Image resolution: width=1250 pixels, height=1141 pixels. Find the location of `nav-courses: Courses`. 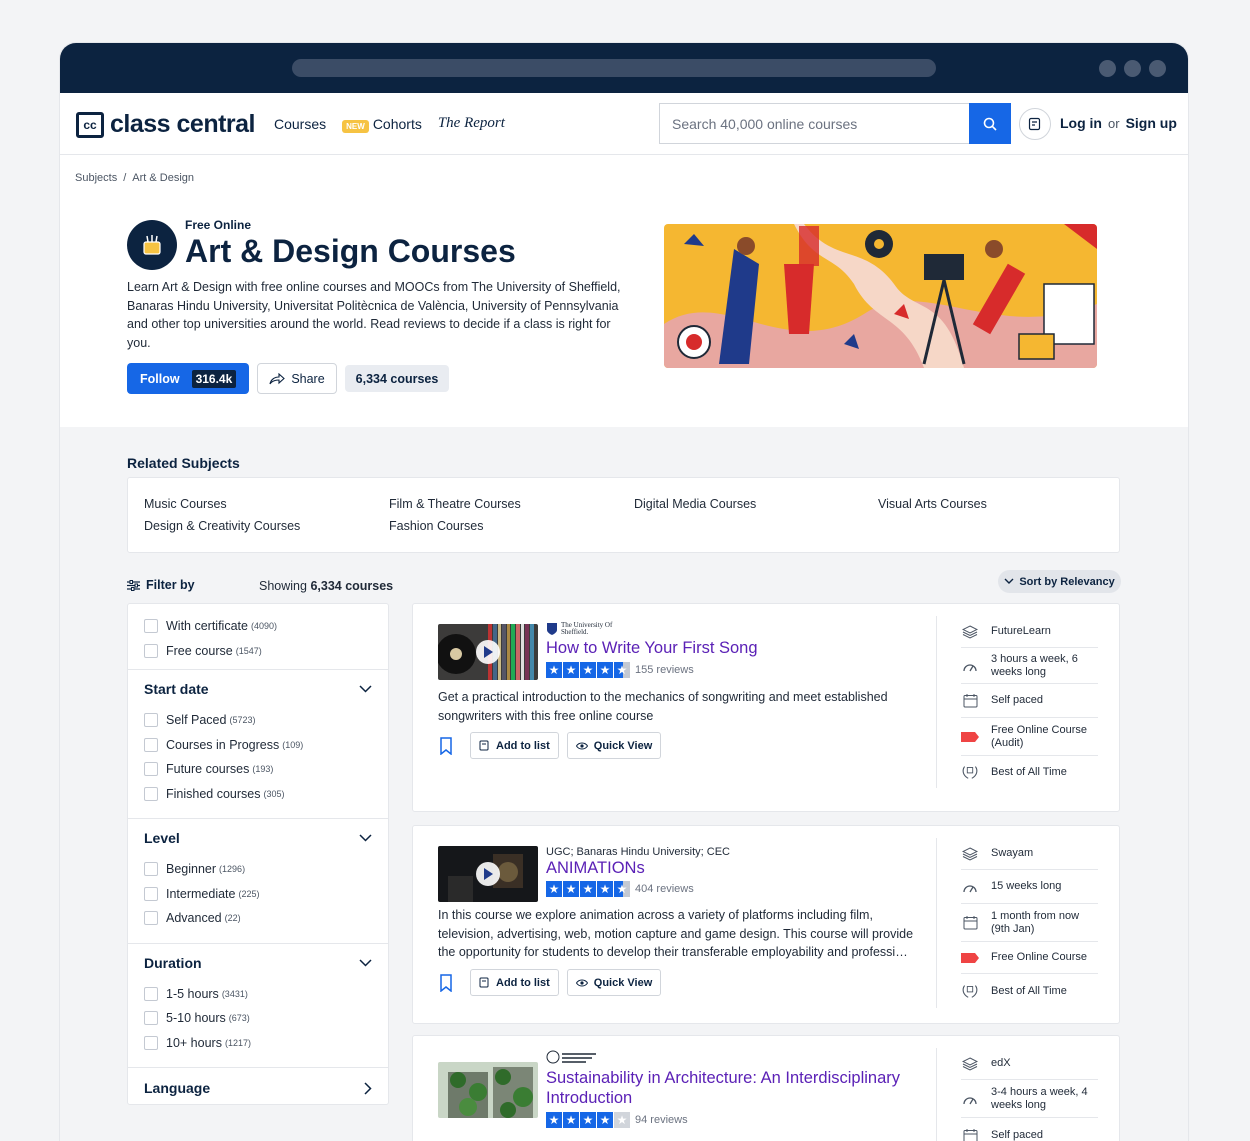

nav-courses: Courses is located at coordinates (300, 124).